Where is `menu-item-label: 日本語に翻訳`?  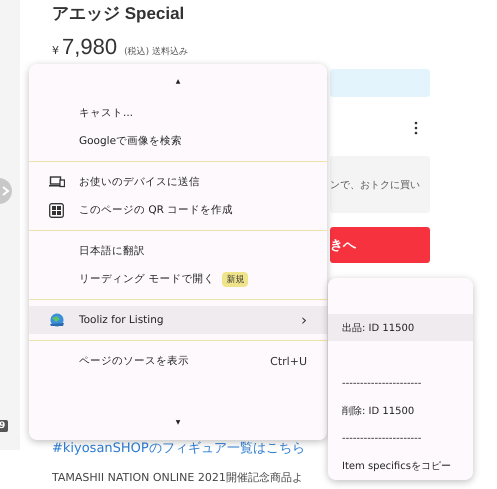 menu-item-label: 日本語に翻訳 is located at coordinates (112, 251).